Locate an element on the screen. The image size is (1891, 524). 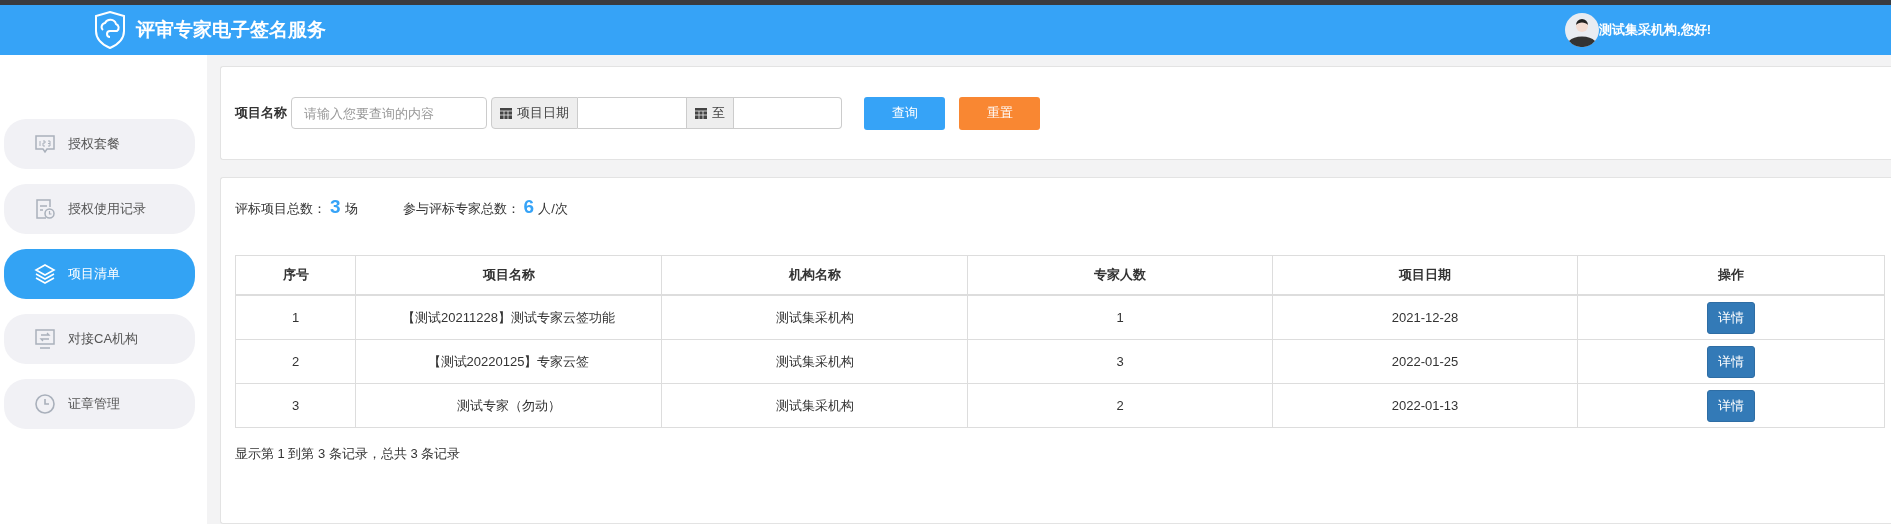
exchange-icon is located at coordinates (45, 339).